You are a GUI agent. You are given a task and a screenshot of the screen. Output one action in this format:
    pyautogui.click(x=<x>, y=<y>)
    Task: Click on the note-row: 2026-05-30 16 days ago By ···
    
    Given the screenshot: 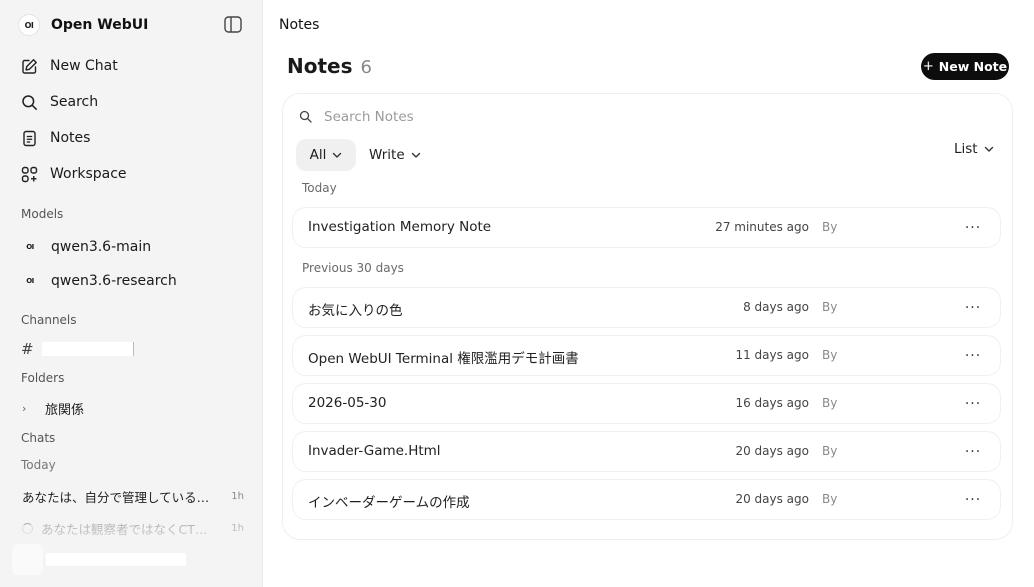 What is the action you would take?
    pyautogui.click(x=646, y=403)
    